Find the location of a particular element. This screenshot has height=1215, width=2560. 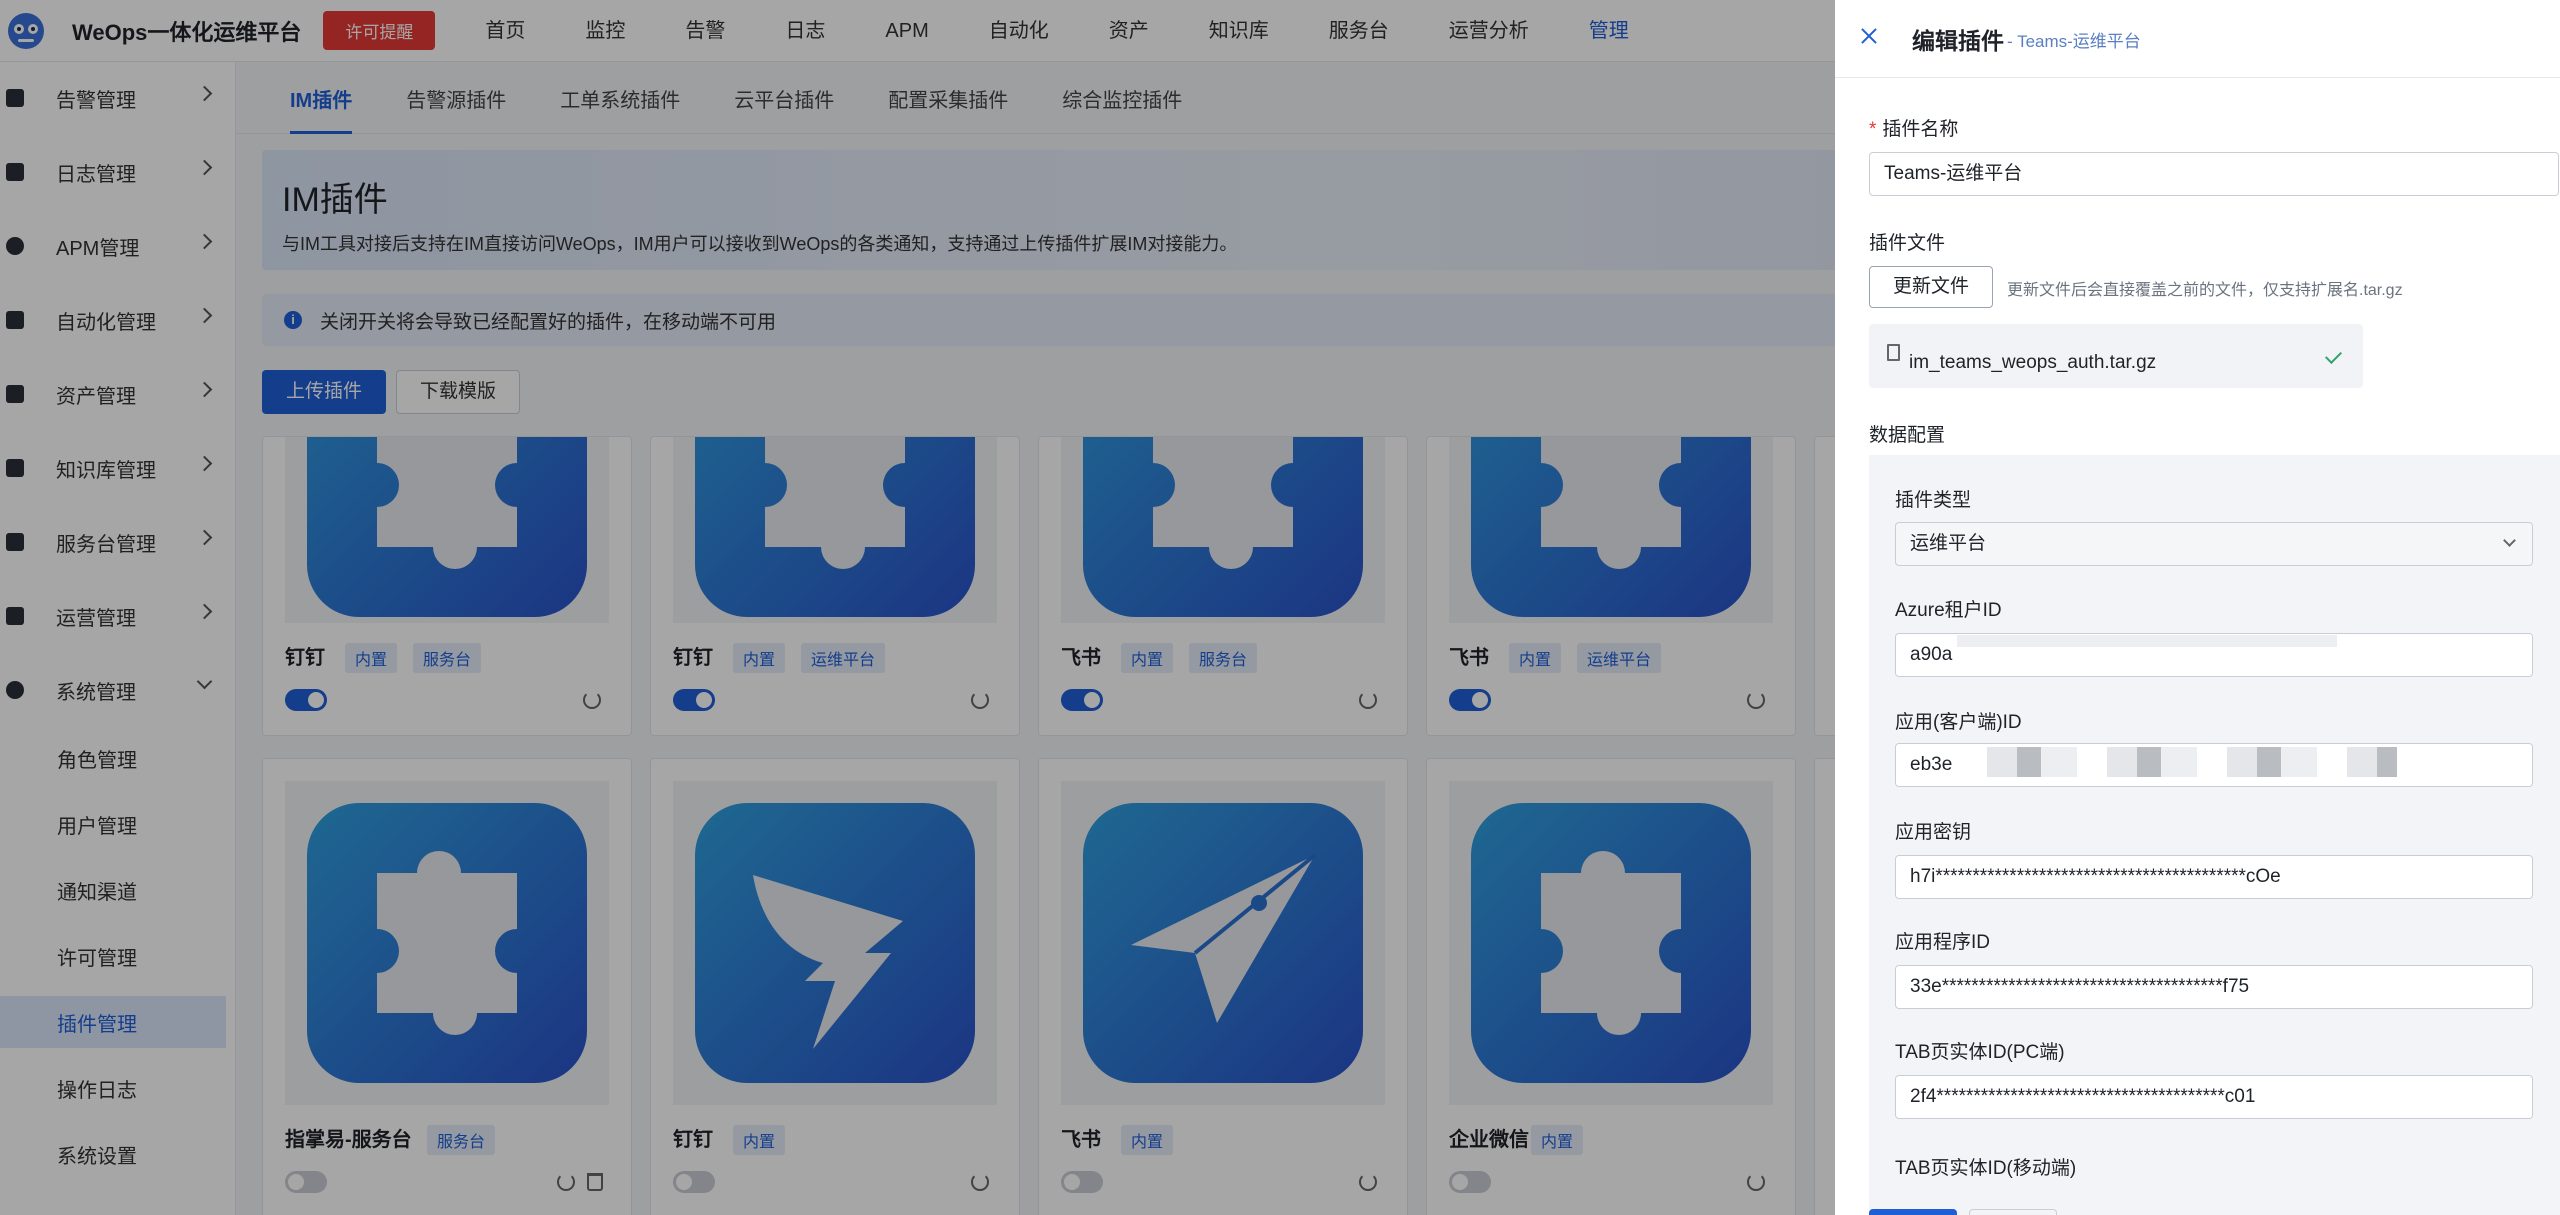

plugin-file-label: 插件文件 is located at coordinates (1907, 243).